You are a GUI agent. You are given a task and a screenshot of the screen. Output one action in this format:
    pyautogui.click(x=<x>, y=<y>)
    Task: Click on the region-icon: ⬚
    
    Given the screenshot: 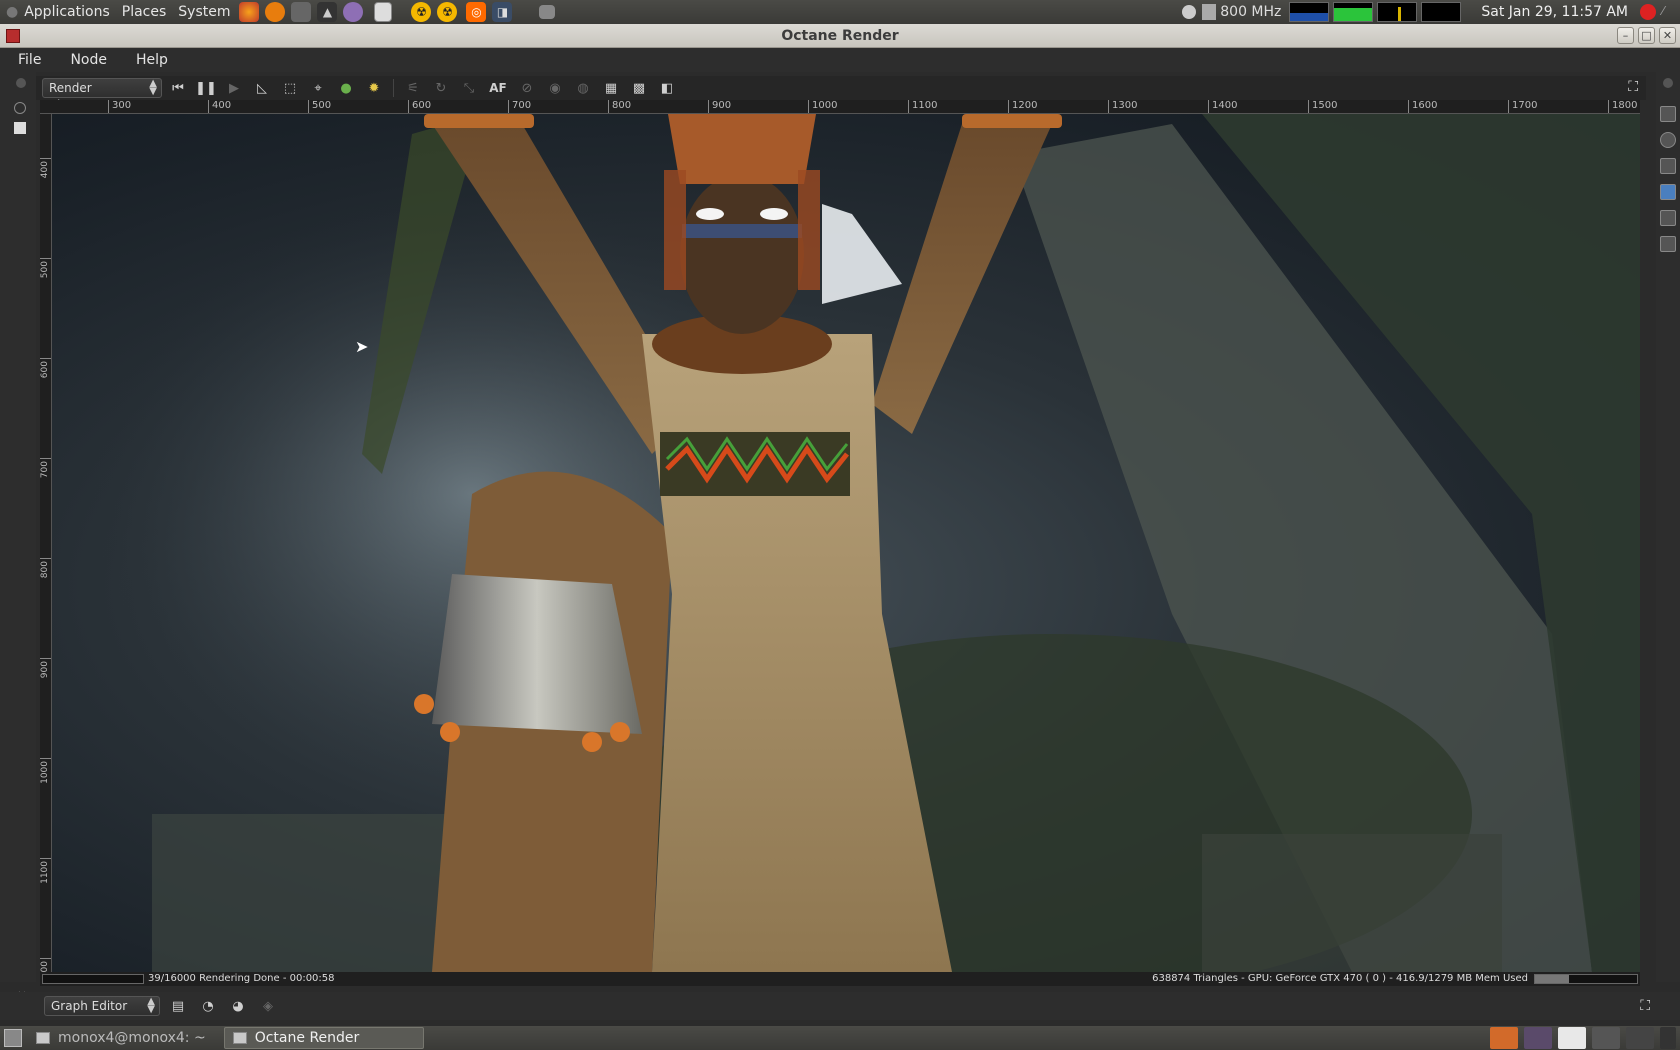 What is the action you would take?
    pyautogui.click(x=290, y=88)
    